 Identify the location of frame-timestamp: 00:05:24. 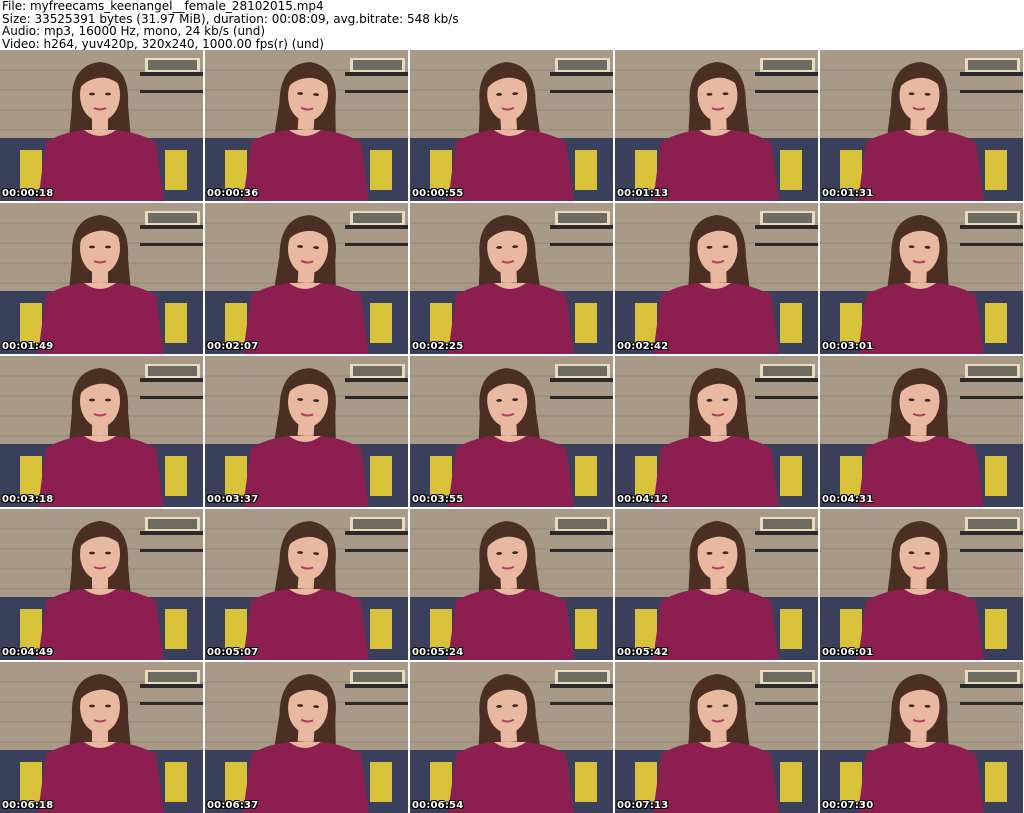
(438, 652).